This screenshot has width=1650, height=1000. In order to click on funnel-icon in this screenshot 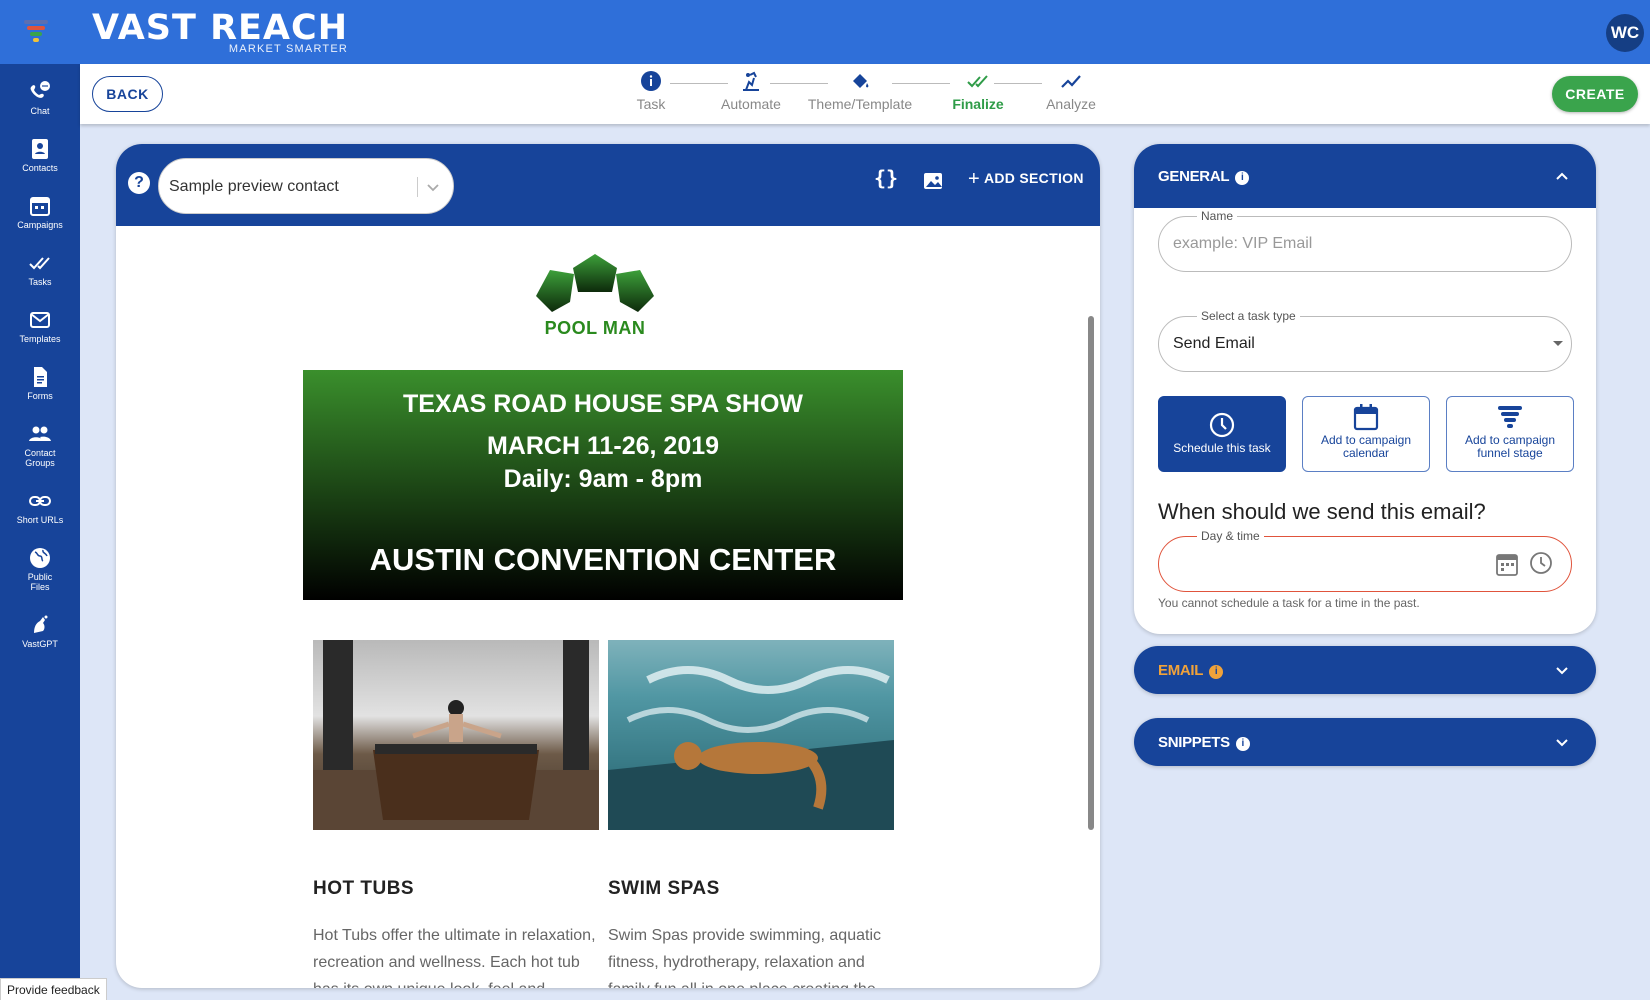, I will do `click(1510, 417)`.